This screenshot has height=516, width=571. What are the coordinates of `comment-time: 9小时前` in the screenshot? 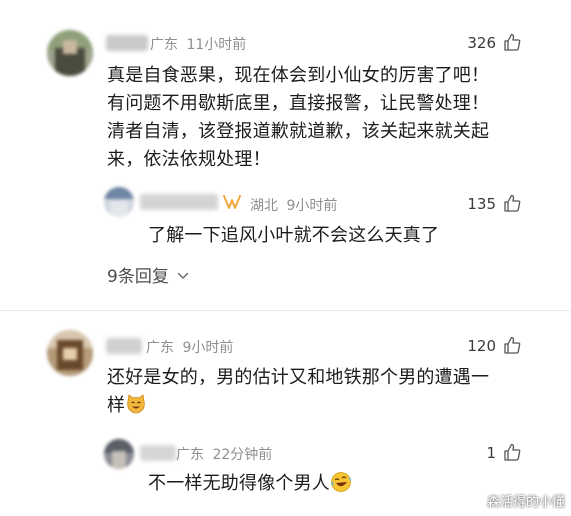 It's located at (208, 348).